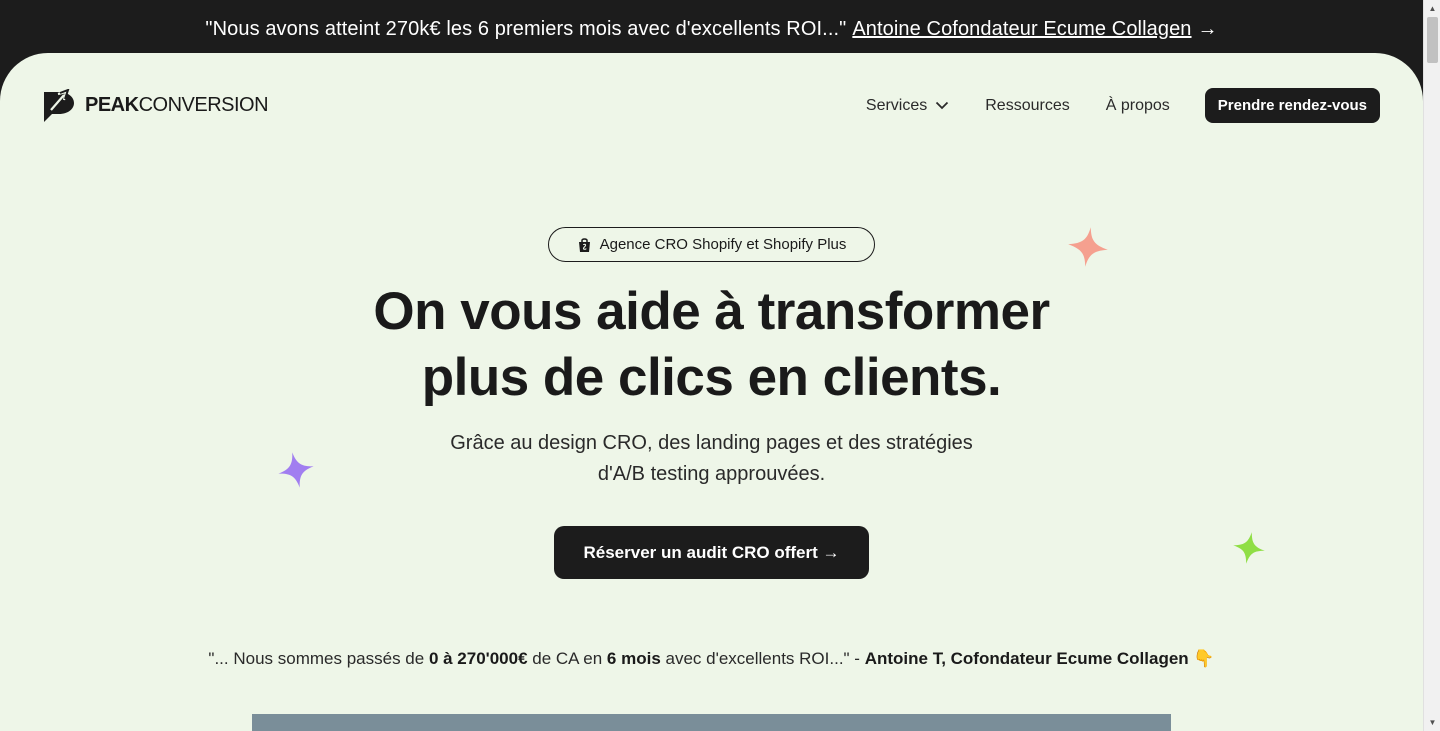 Image resolution: width=1440 pixels, height=731 pixels. Describe the element at coordinates (584, 244) in the screenshot. I see `shopping-bag-icon` at that location.